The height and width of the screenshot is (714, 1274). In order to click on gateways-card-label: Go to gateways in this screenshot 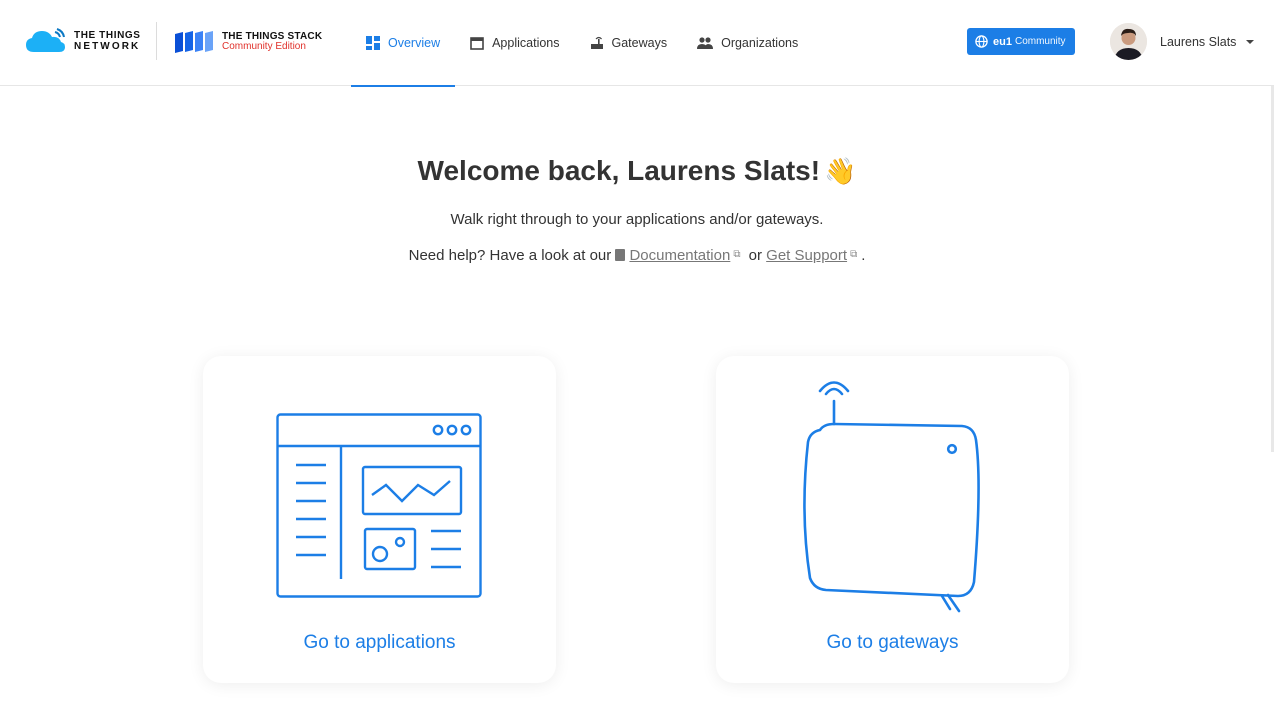, I will do `click(892, 642)`.